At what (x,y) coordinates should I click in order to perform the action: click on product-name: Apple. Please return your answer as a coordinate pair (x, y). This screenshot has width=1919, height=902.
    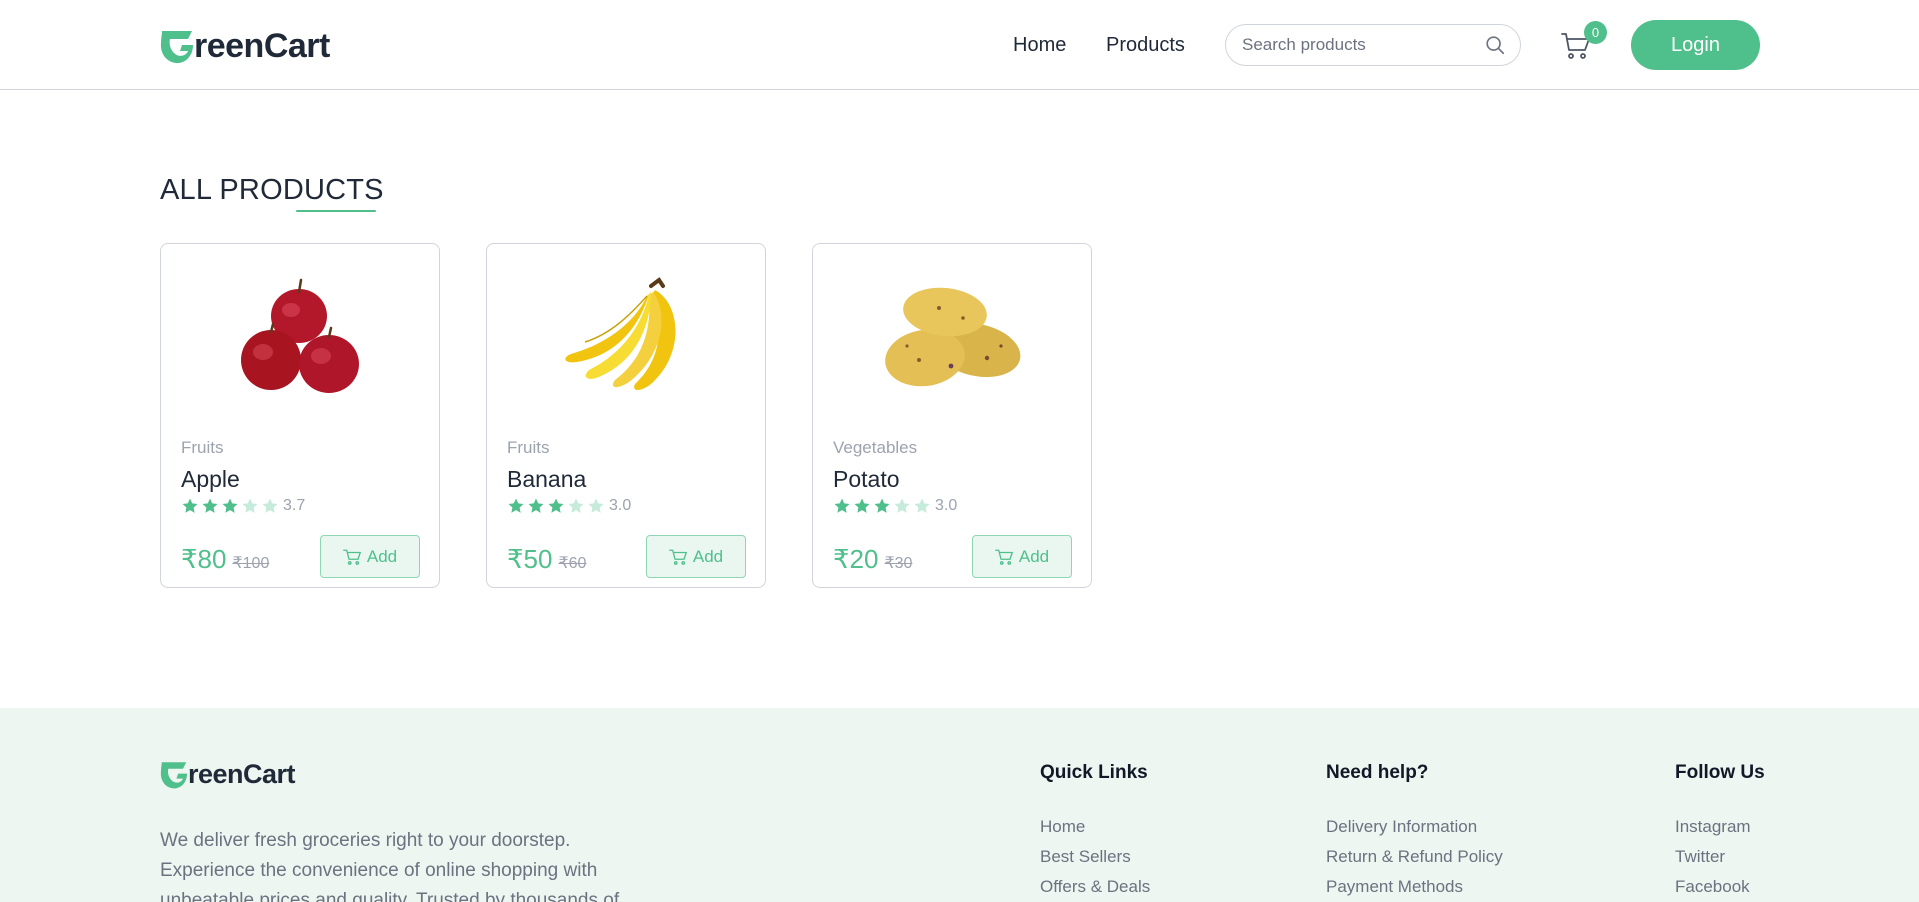
    Looking at the image, I should click on (210, 479).